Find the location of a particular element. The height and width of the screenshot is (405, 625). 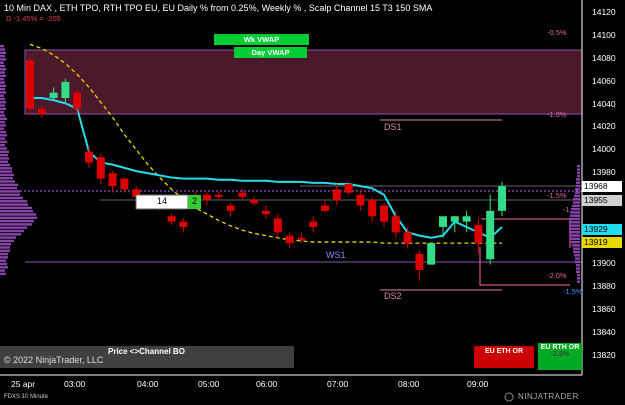

y-tick: 13860 is located at coordinates (604, 309).